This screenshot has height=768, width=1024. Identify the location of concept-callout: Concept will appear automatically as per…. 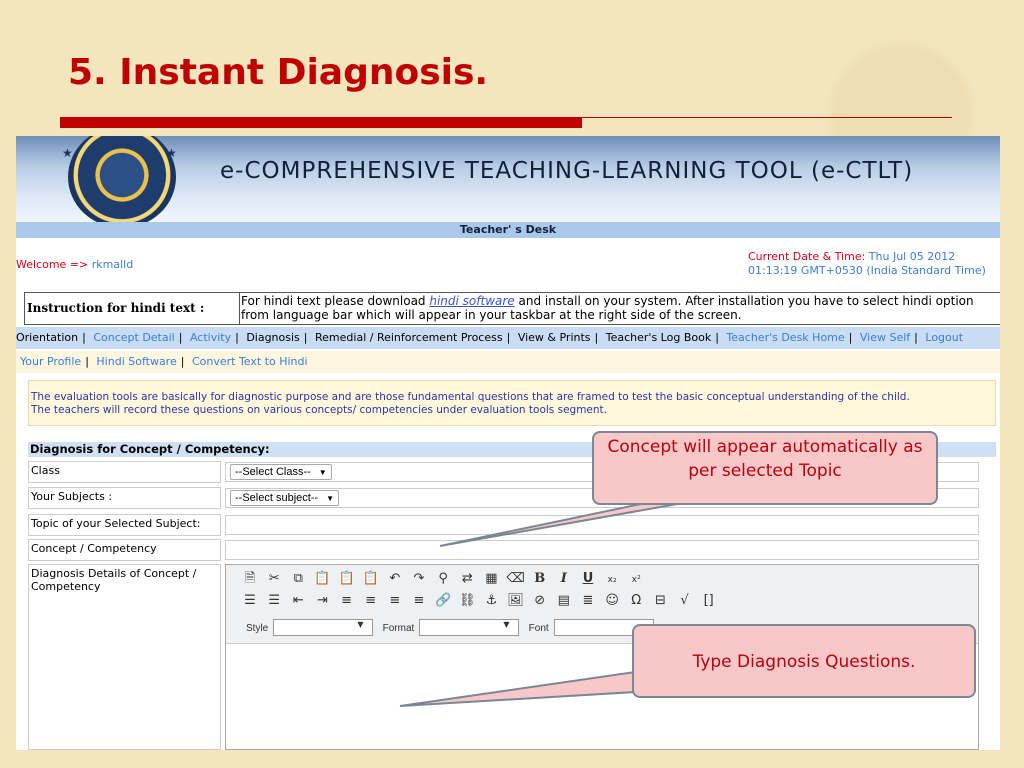
(765, 468).